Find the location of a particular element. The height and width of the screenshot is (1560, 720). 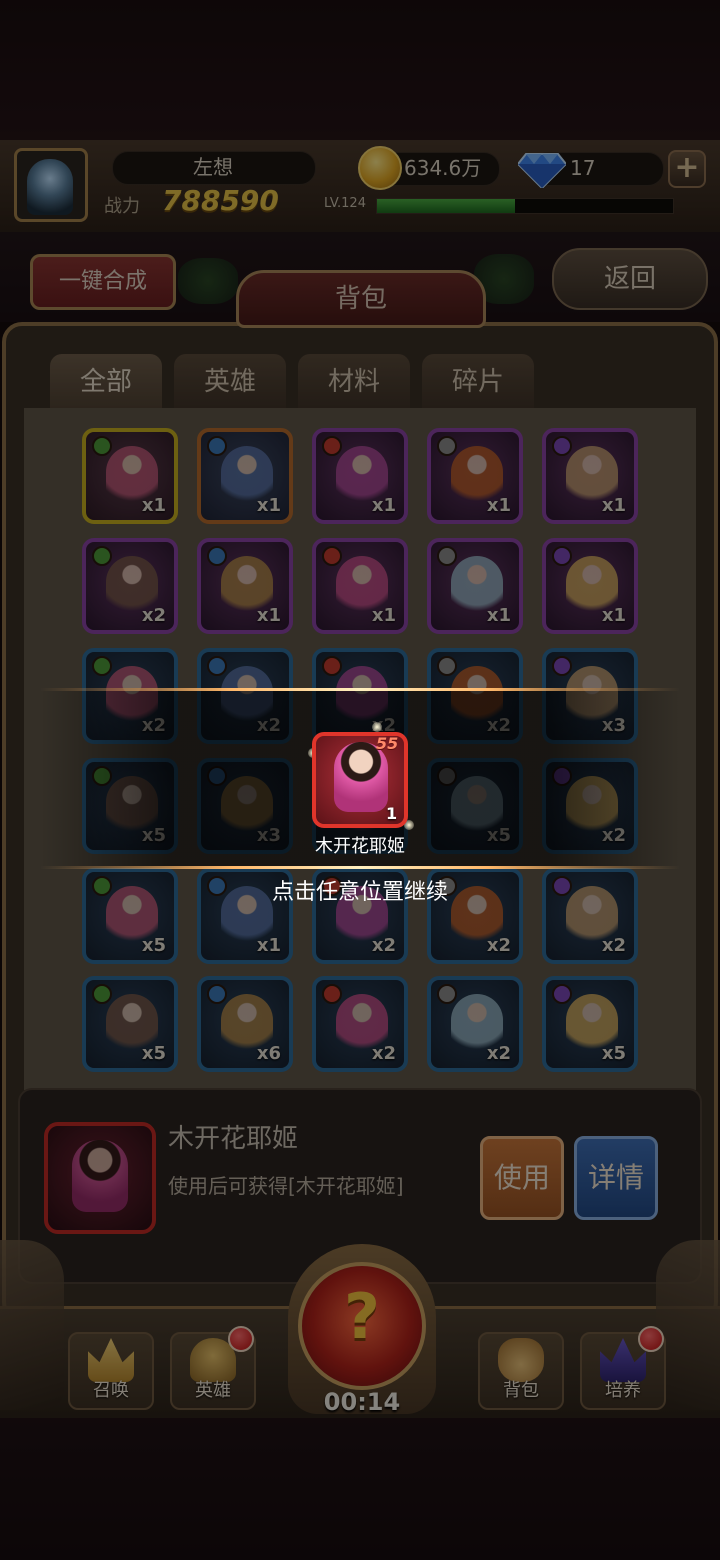

reward-name: 木开花耶姬 is located at coordinates (360, 846).